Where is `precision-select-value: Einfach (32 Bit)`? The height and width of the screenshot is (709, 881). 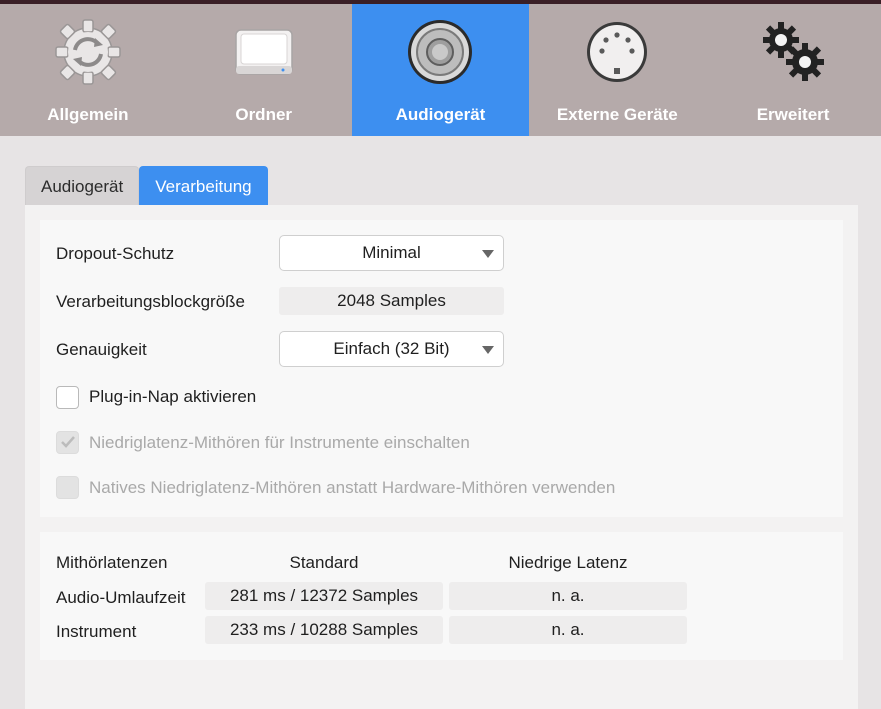 precision-select-value: Einfach (32 Bit) is located at coordinates (391, 348).